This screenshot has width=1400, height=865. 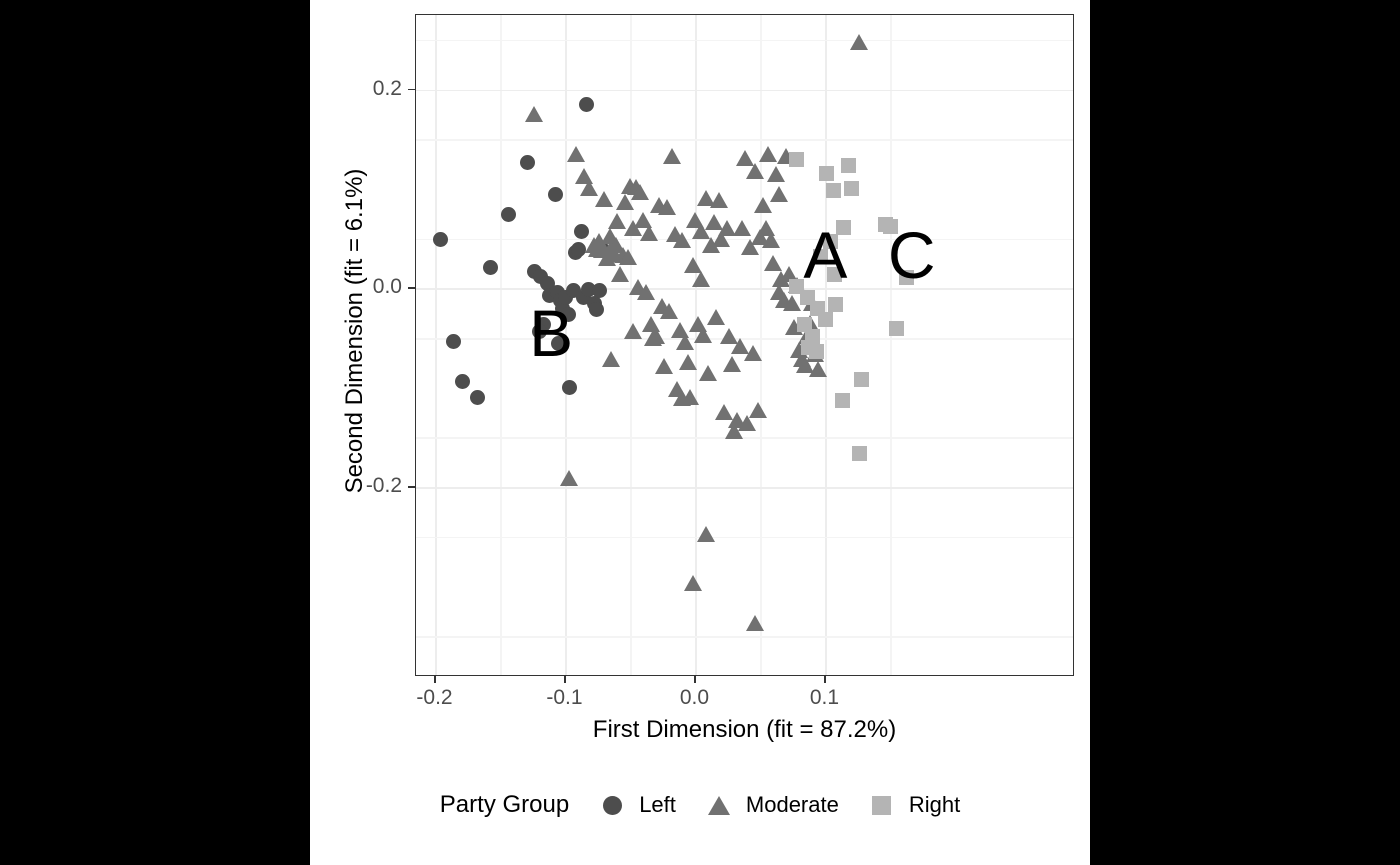 What do you see at coordinates (434, 697) in the screenshot?
I see `x-tick-label: -0.2` at bounding box center [434, 697].